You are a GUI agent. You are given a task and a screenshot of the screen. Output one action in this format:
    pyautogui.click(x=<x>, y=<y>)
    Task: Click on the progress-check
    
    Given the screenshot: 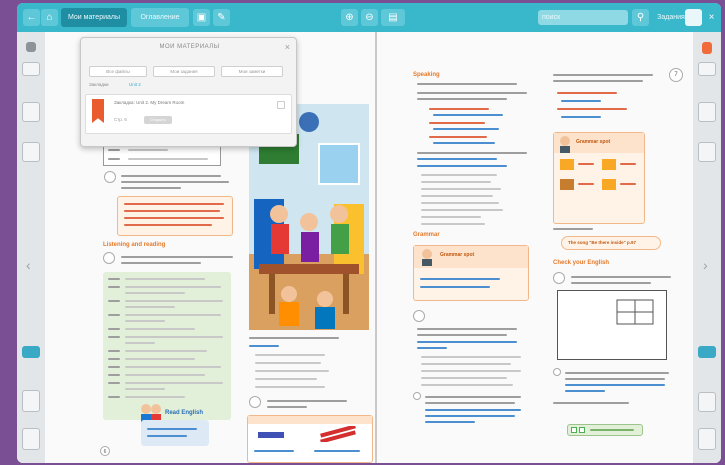 What is the action you would take?
    pyautogui.click(x=605, y=430)
    